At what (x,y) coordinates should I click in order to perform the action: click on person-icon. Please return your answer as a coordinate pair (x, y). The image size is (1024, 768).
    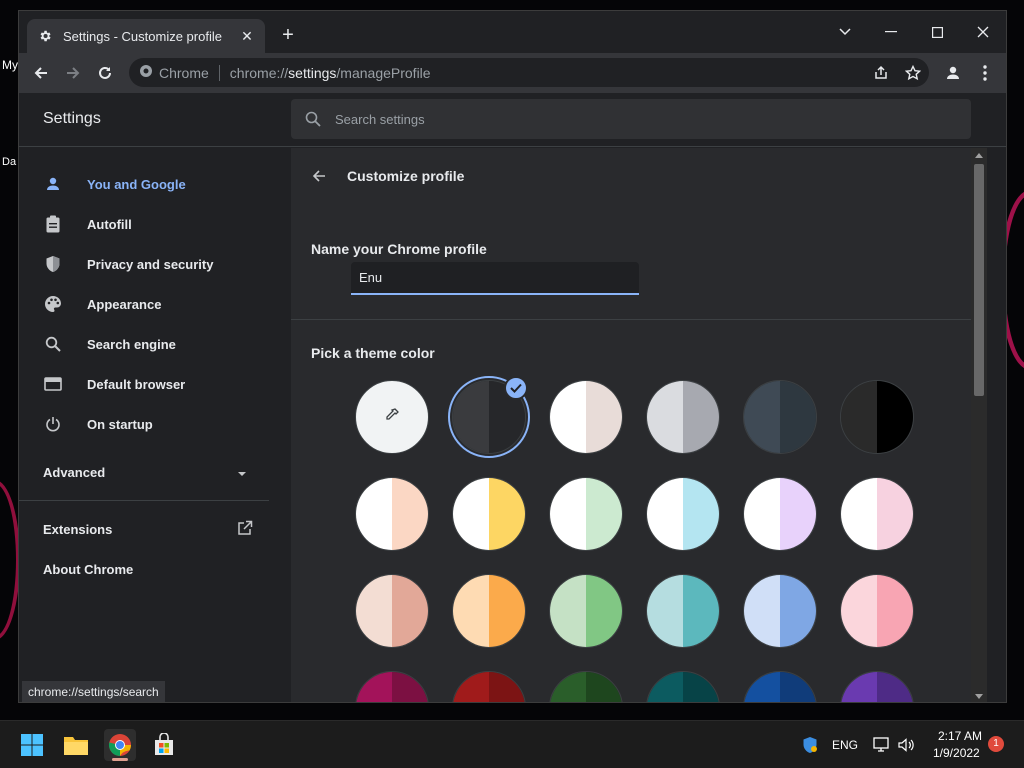
    Looking at the image, I should click on (953, 72).